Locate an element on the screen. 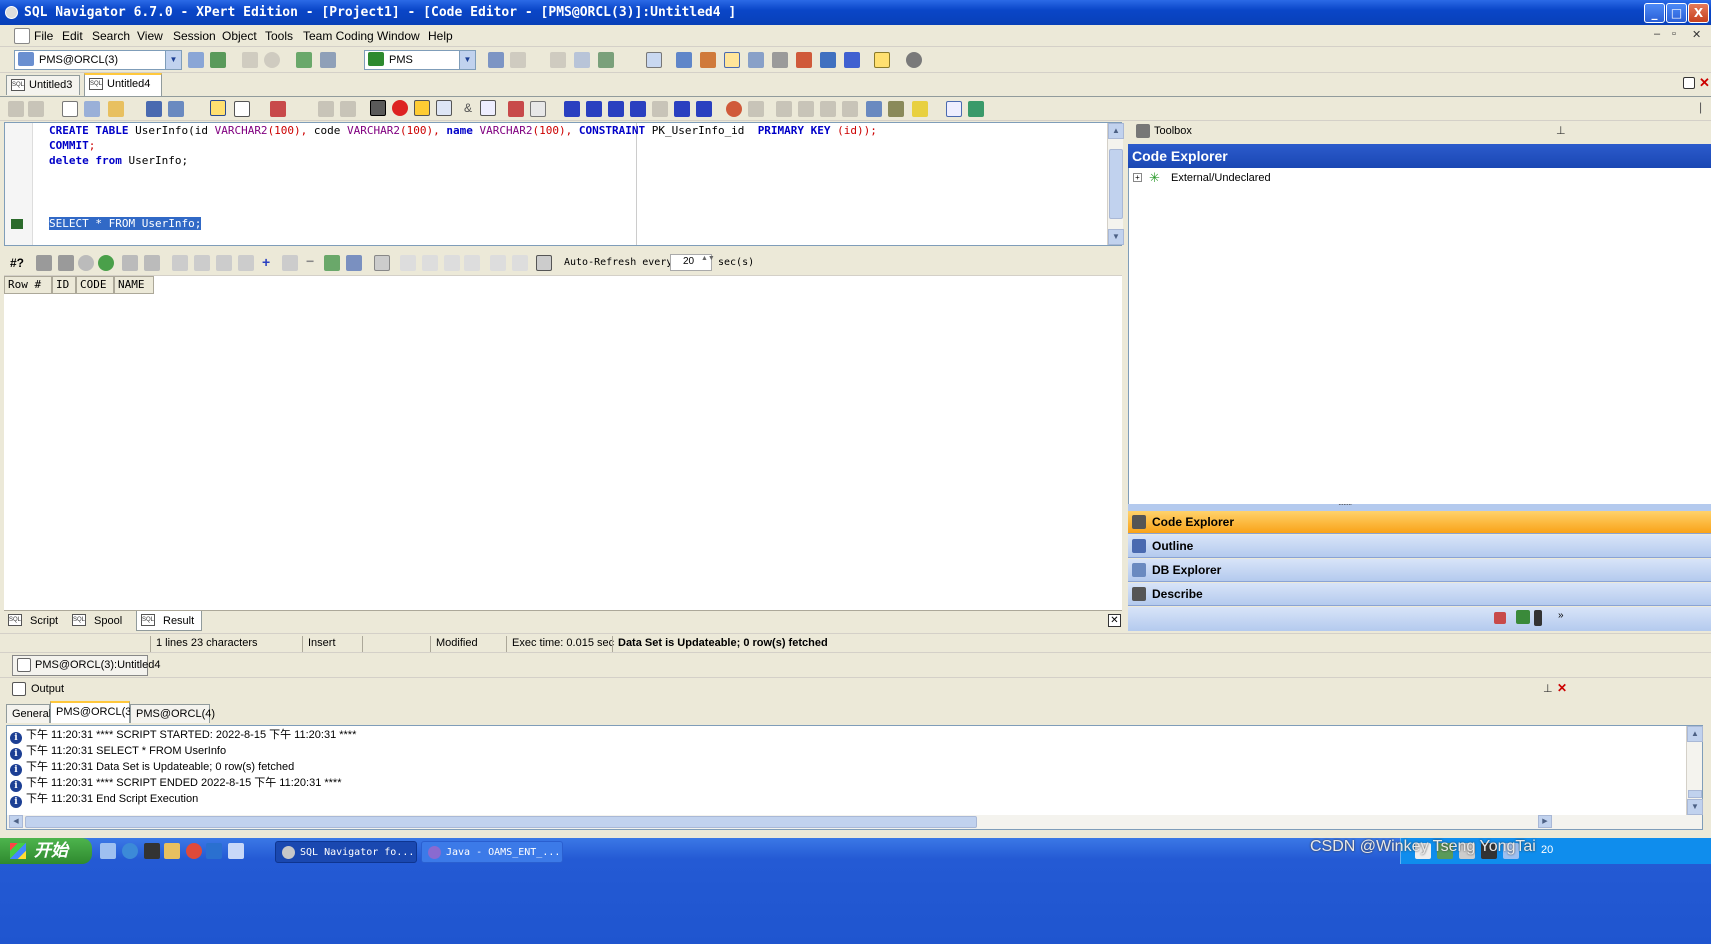 This screenshot has height=944, width=1711. column-header-row: Row # is located at coordinates (28, 285).